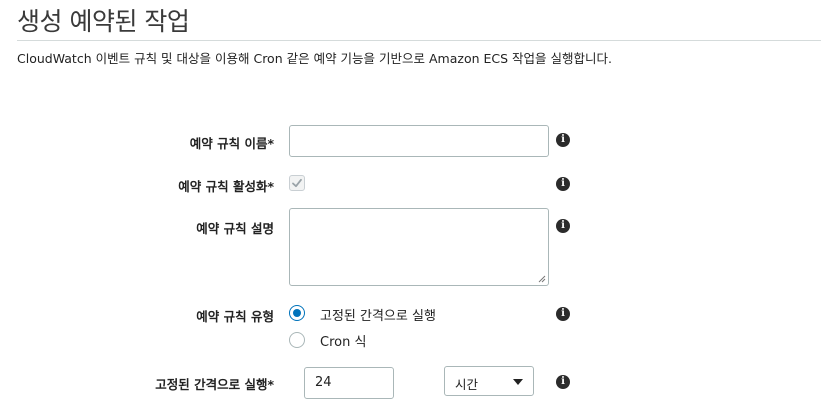  I want to click on title-divider, so click(419, 40).